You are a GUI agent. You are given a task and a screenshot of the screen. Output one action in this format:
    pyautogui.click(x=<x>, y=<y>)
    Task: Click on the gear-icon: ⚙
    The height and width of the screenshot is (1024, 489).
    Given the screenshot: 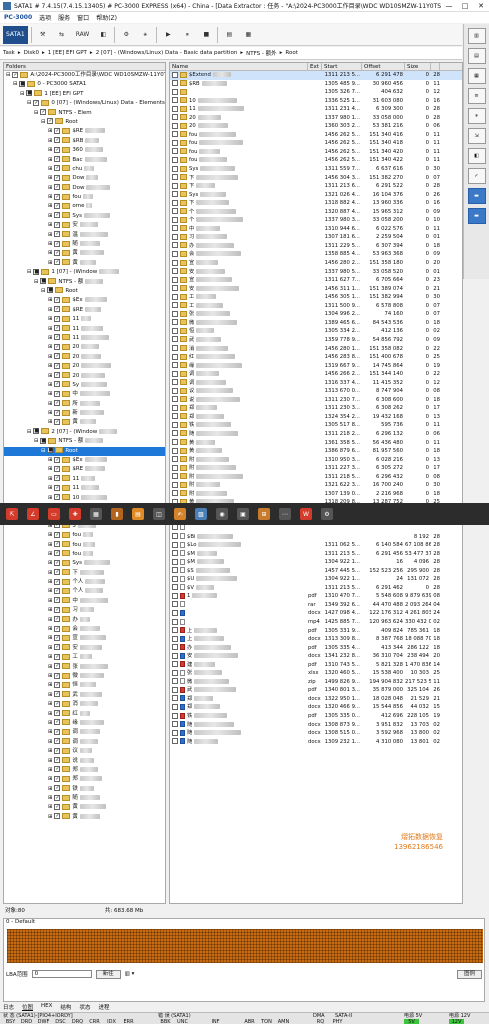 What is the action you would take?
    pyautogui.click(x=327, y=514)
    